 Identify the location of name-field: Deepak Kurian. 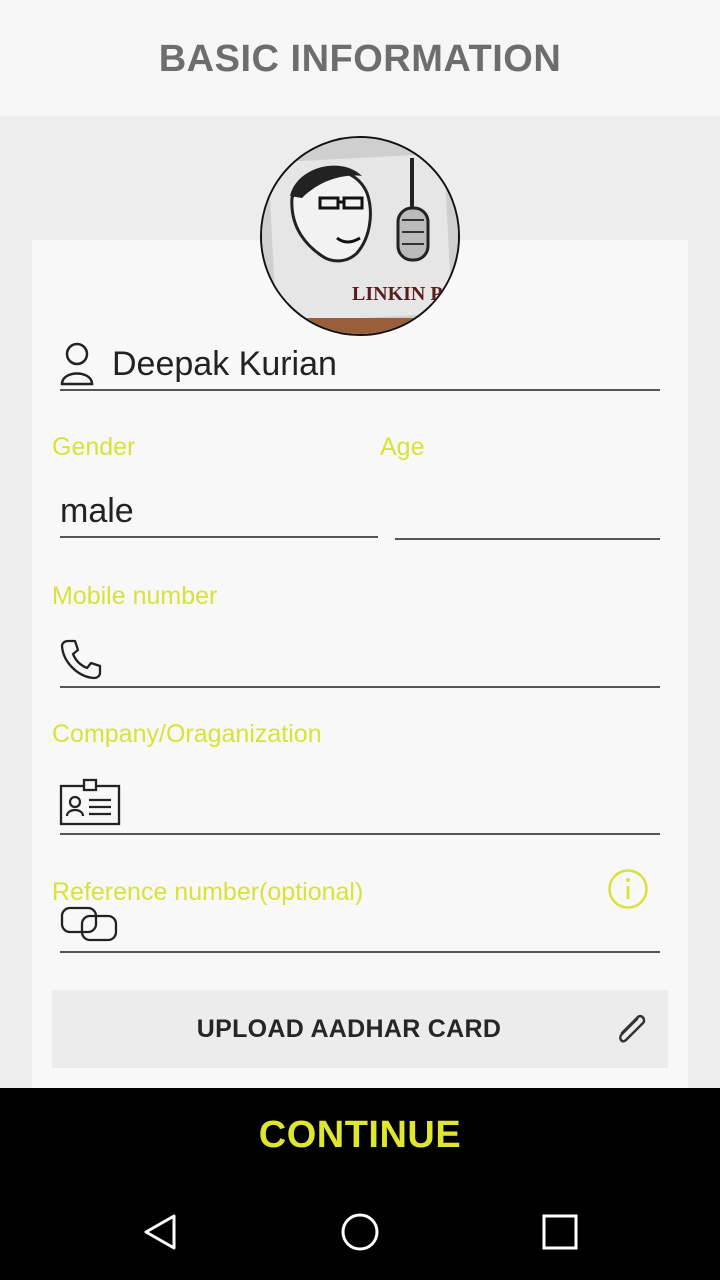
(224, 364).